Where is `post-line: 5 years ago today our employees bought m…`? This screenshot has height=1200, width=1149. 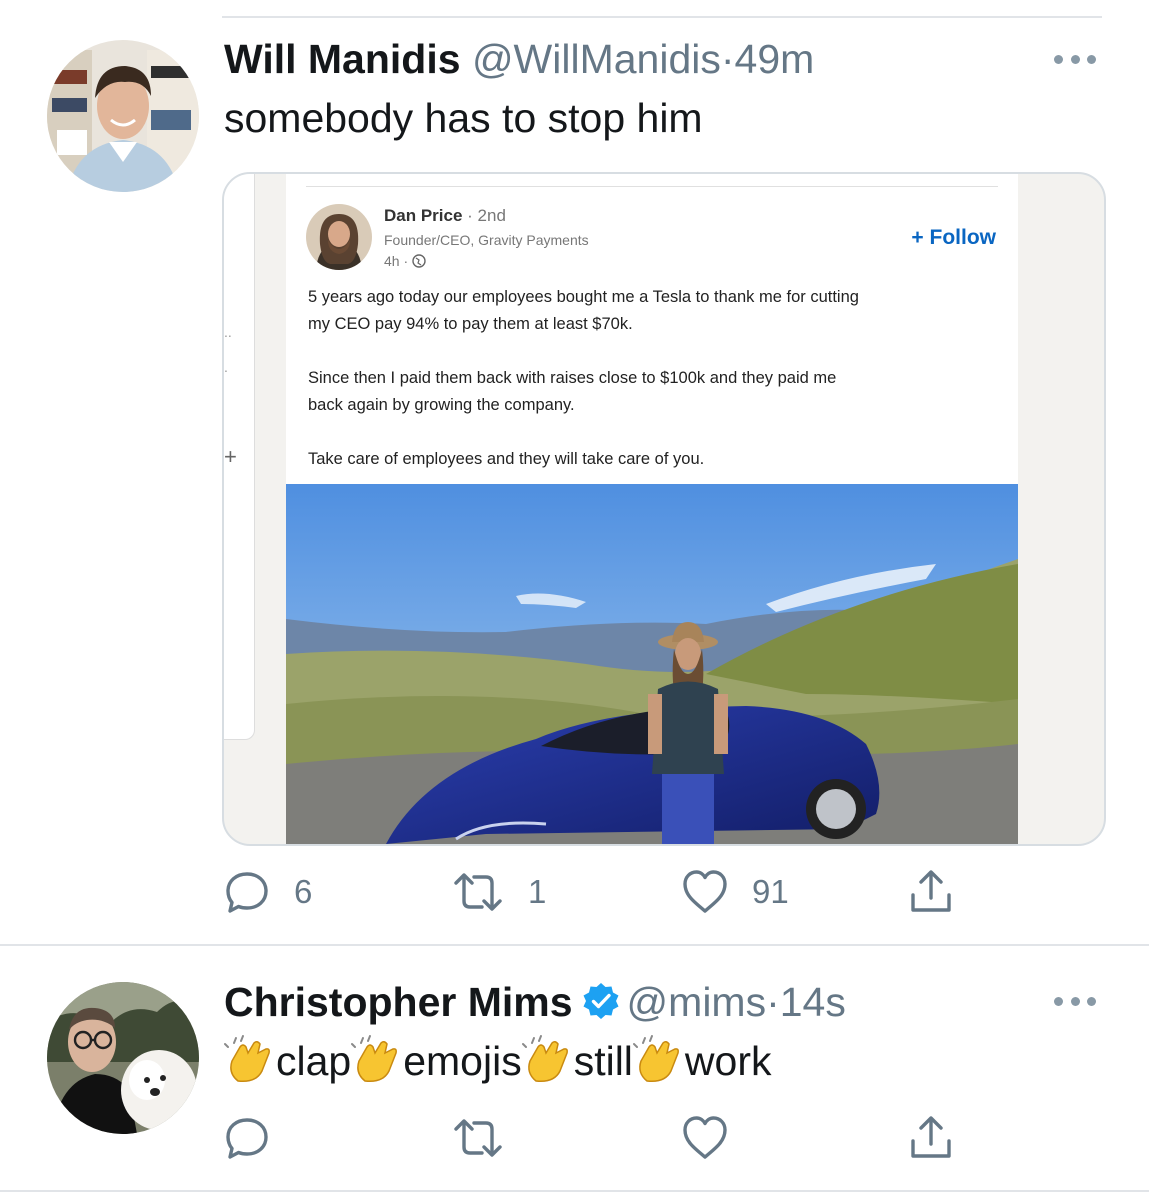 post-line: 5 years ago today our employees bought m… is located at coordinates (583, 297).